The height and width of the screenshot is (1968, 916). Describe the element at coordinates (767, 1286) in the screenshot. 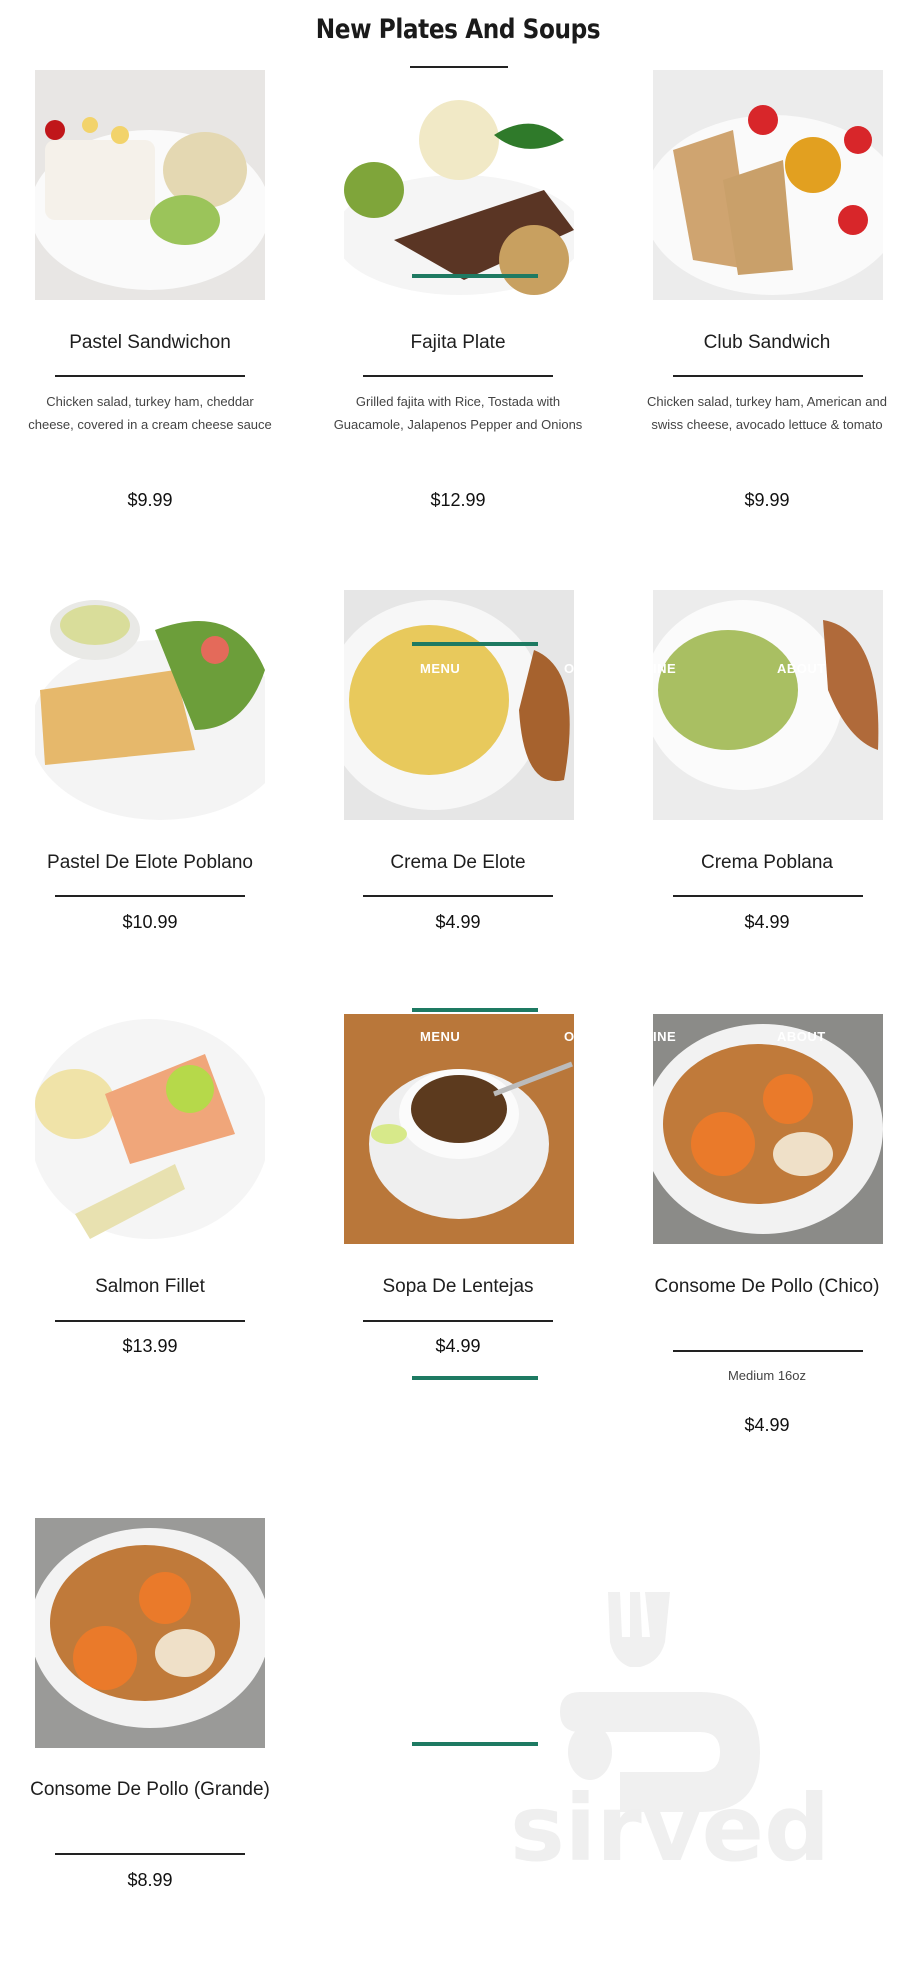

I see `item-name: Consome De Pollo (Chico)` at that location.